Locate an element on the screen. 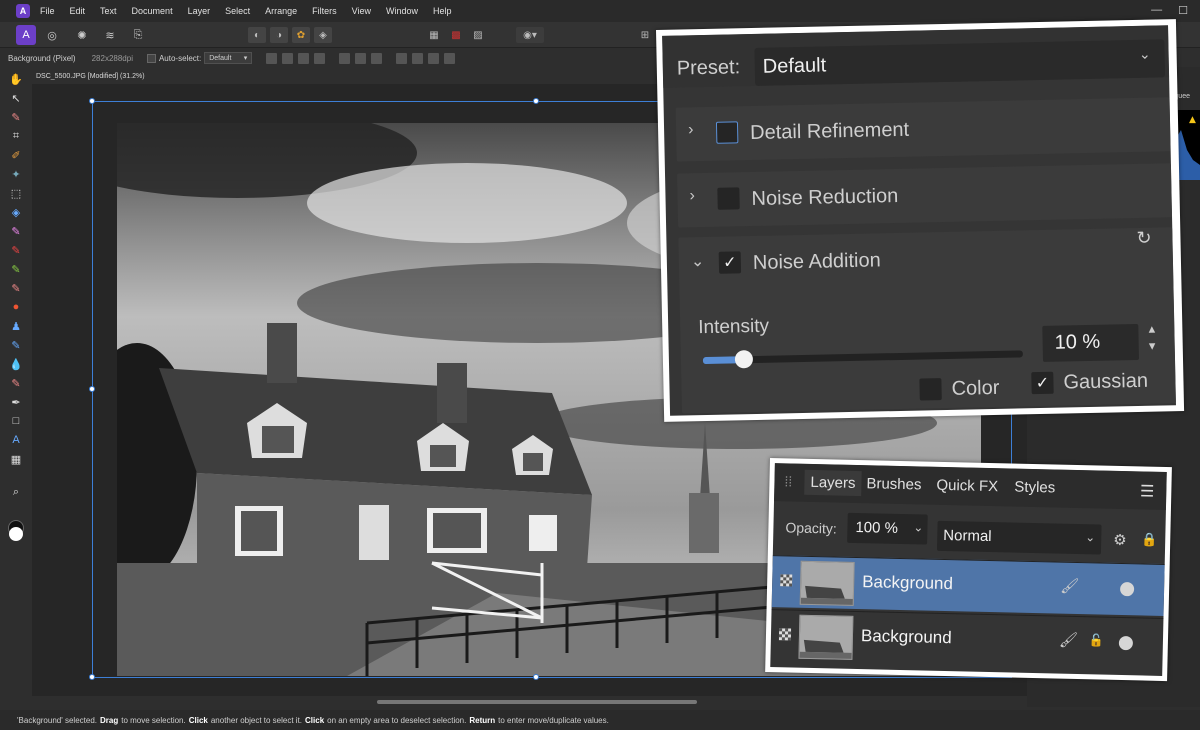 This screenshot has height=730, width=1200. menu-view: View is located at coordinates (361, 11).